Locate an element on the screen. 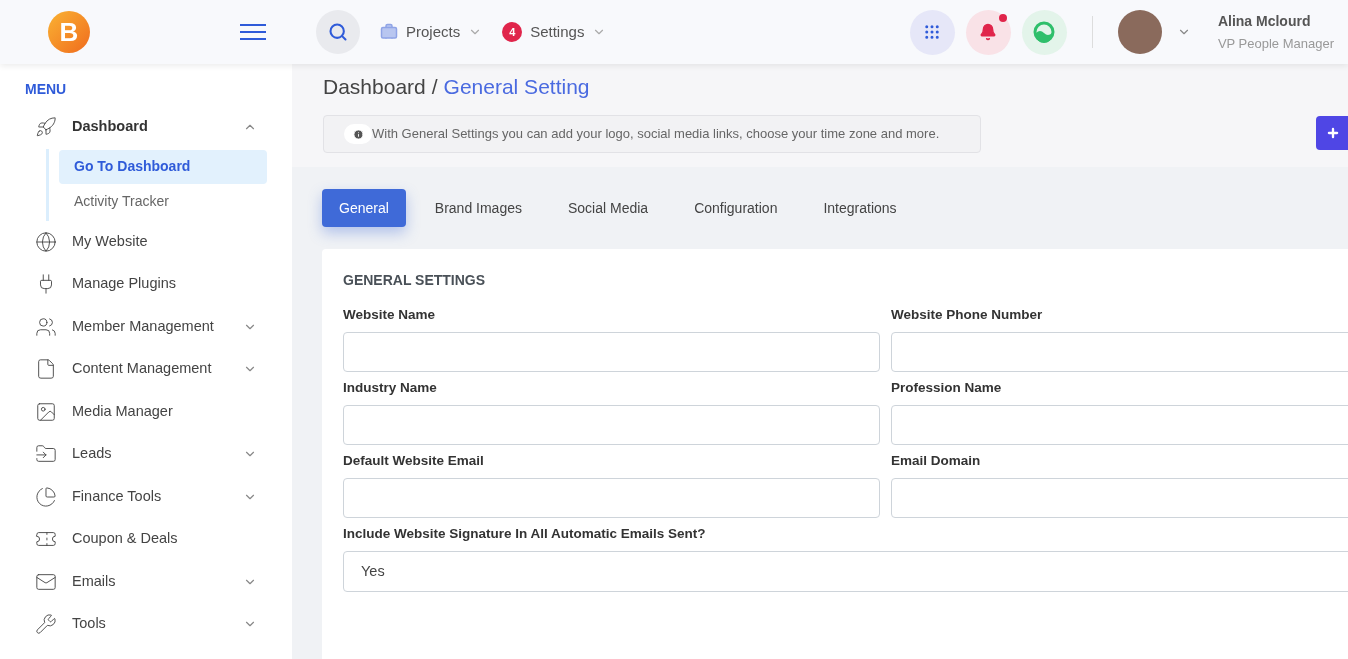 Image resolution: width=1348 pixels, height=659 pixels. plus-icon is located at coordinates (1333, 133).